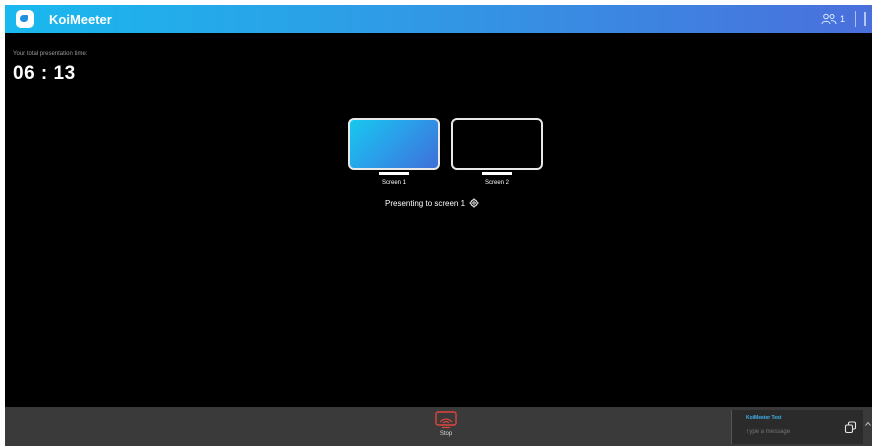 The width and height of the screenshot is (875, 446). I want to click on participant-count: 1, so click(842, 19).